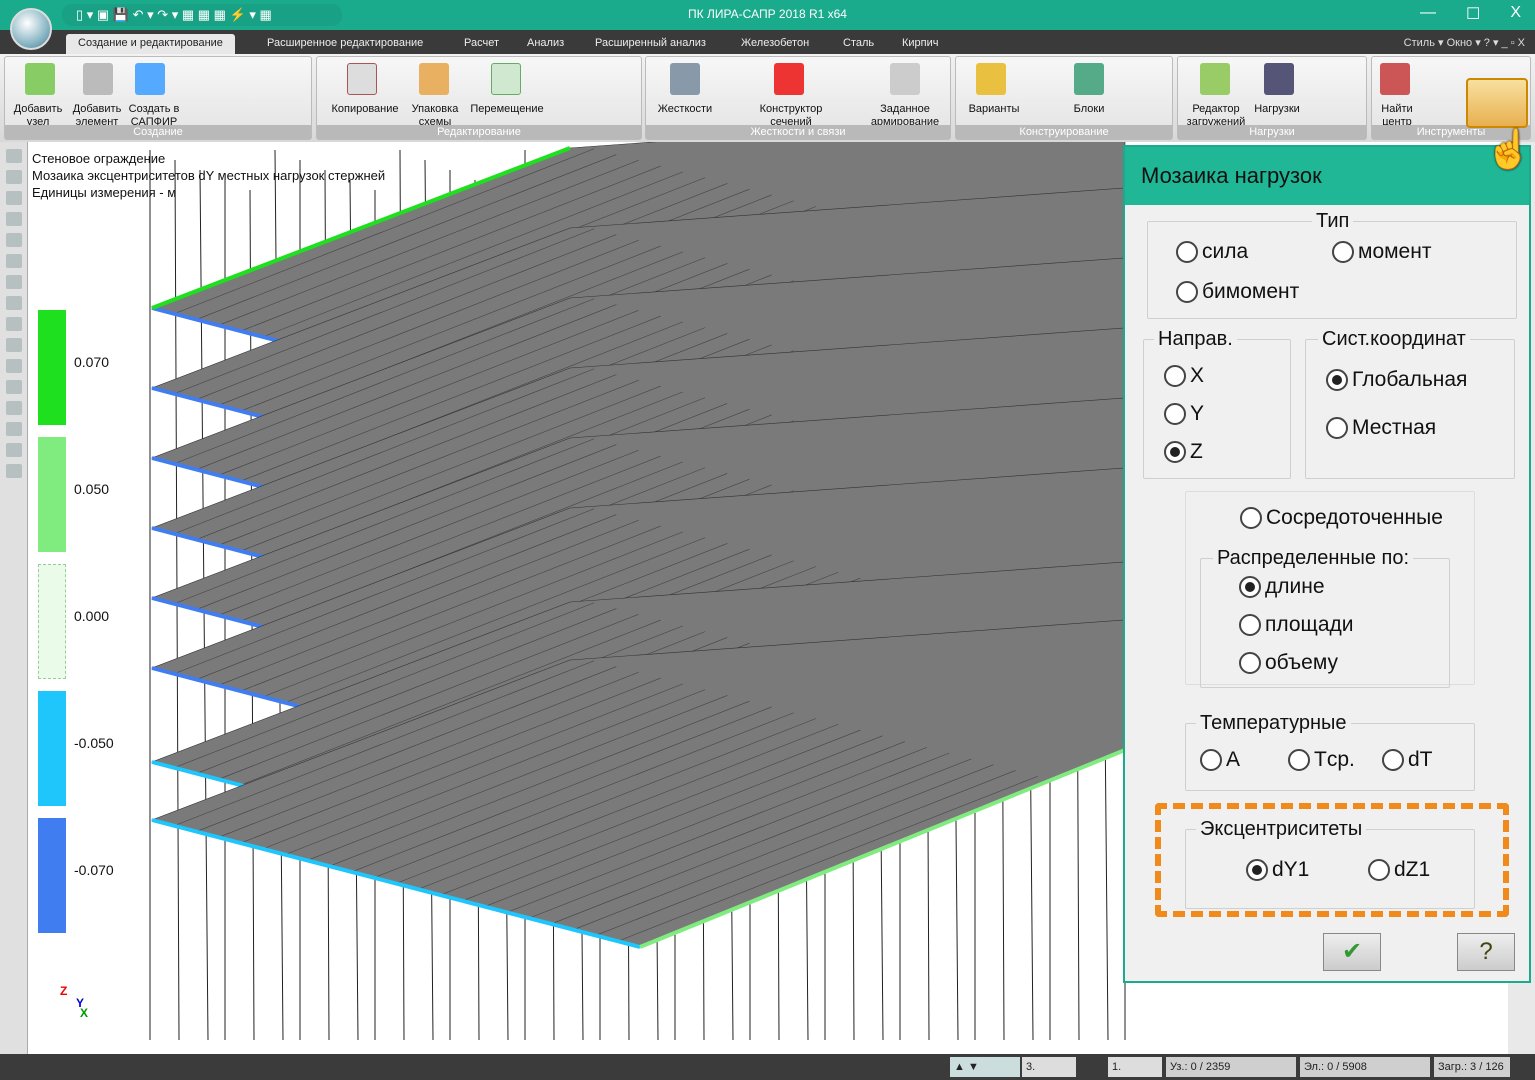 This screenshot has height=1080, width=1535. What do you see at coordinates (84, 1013) in the screenshot?
I see `axis-x-label: X` at bounding box center [84, 1013].